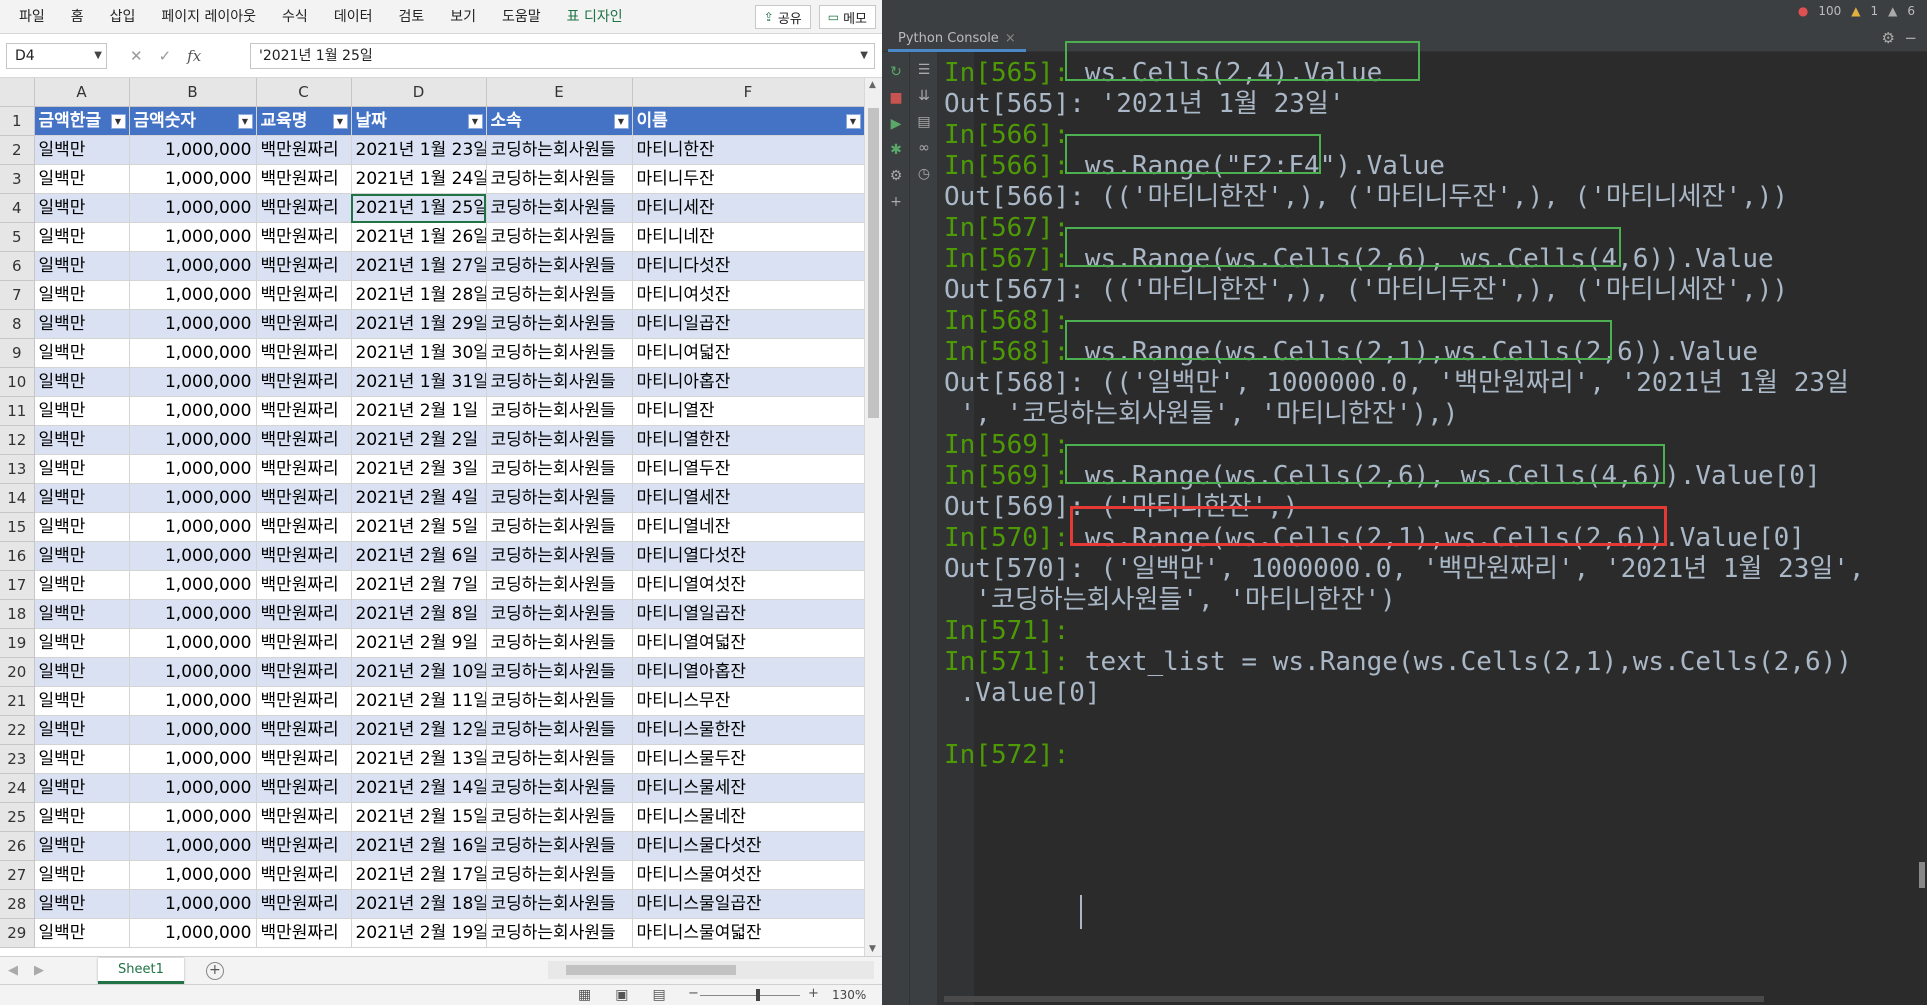 This screenshot has width=1927, height=1005. Describe the element at coordinates (748, 527) in the screenshot. I see `cell-f: 마티니열네잔` at that location.